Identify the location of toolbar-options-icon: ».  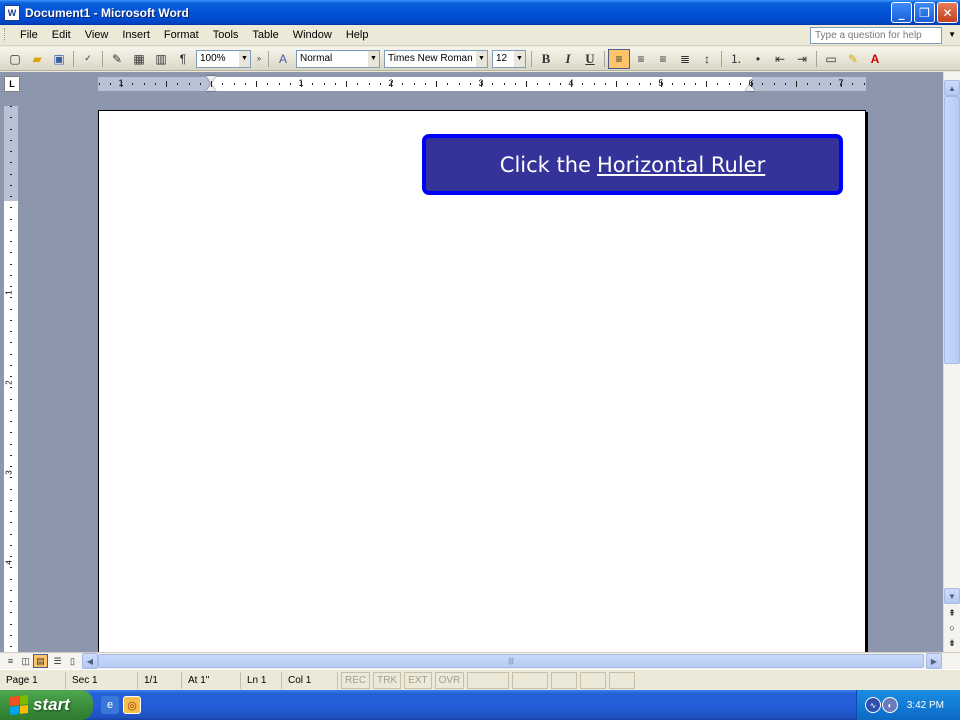
(259, 59).